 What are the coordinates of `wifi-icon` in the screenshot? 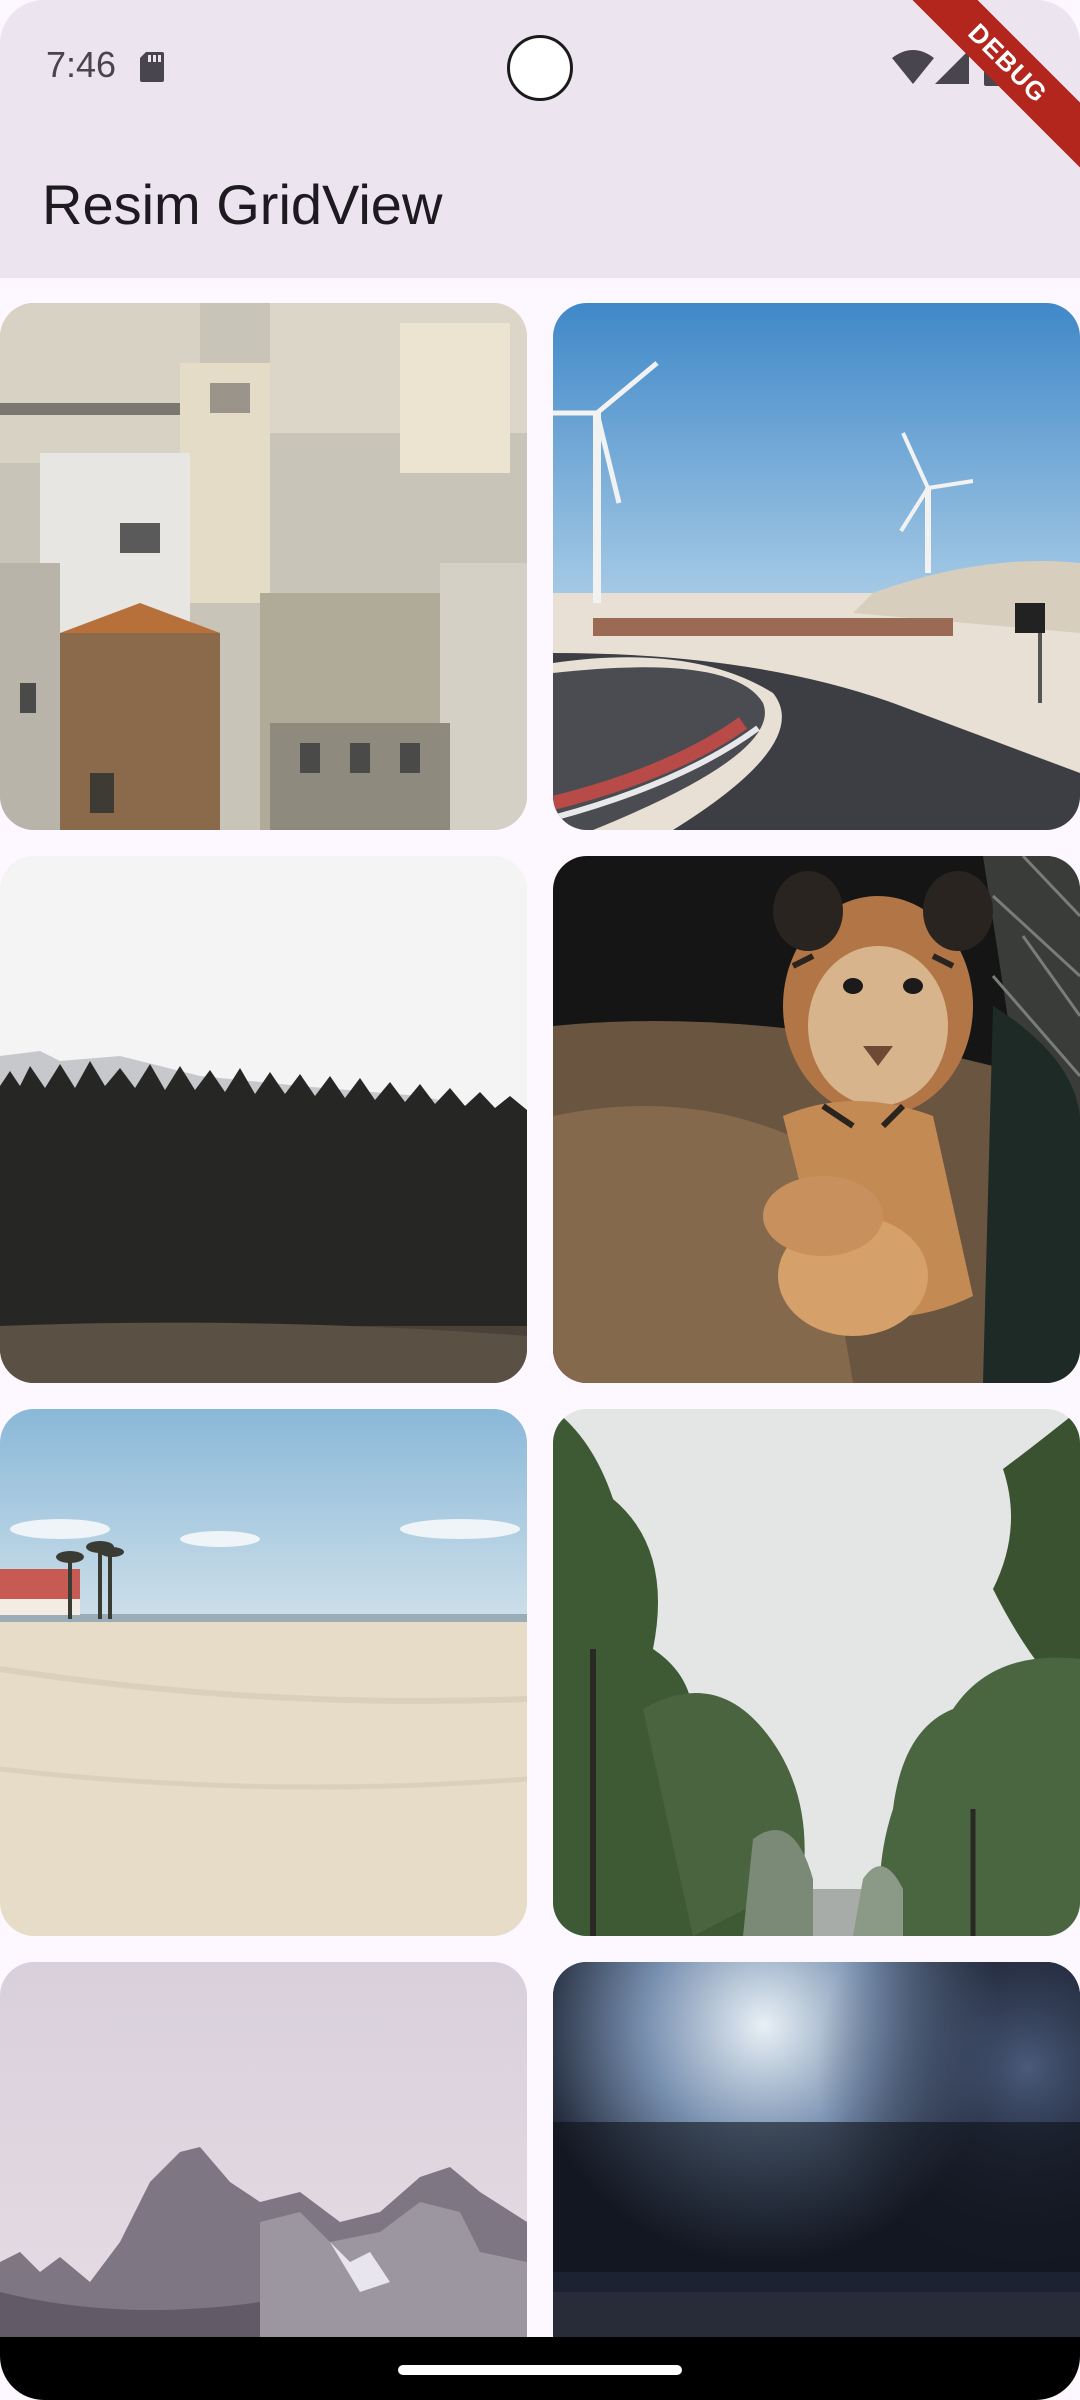 It's located at (913, 67).